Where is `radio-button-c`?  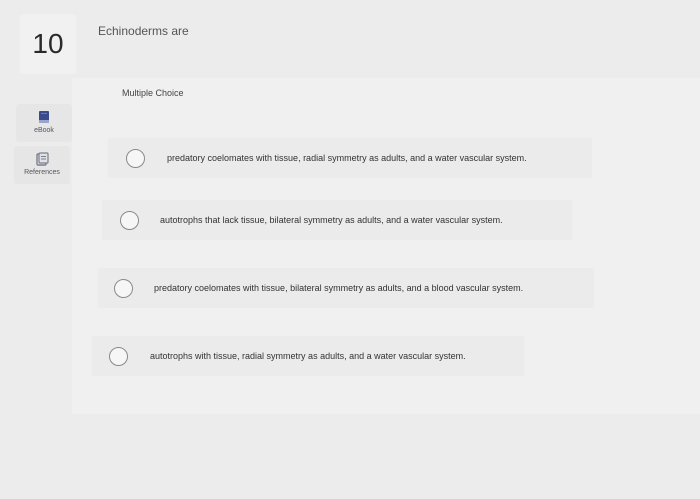 radio-button-c is located at coordinates (123, 288).